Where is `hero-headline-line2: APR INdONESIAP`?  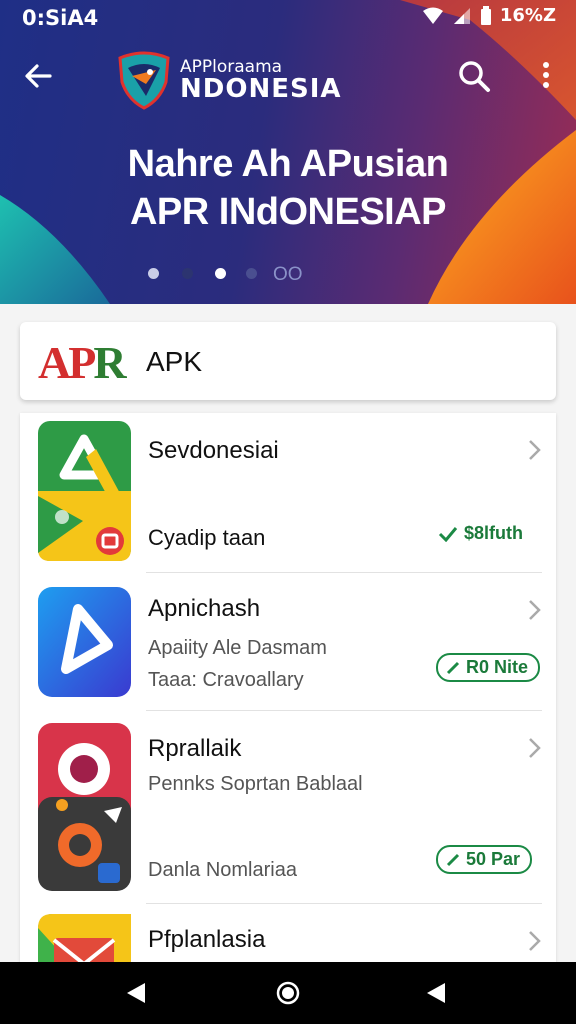
hero-headline-line2: APR INdONESIAP is located at coordinates (288, 212).